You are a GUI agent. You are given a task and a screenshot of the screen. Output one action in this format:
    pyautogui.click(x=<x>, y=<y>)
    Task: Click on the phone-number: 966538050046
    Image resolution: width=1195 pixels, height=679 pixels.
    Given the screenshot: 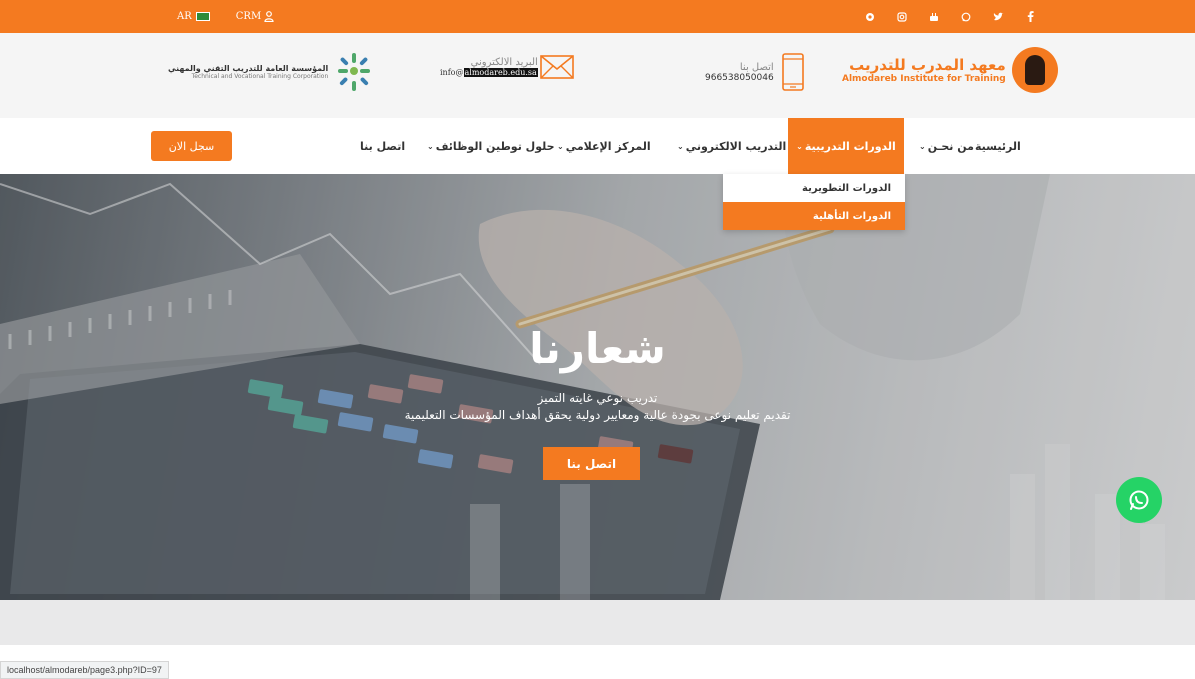 What is the action you would take?
    pyautogui.click(x=739, y=77)
    